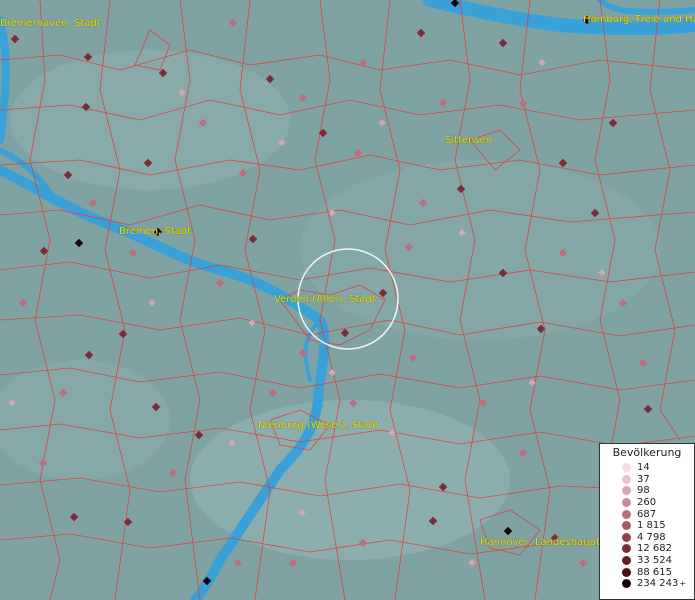 This screenshot has width=695, height=600. What do you see at coordinates (325, 299) in the screenshot?
I see `label-verden: Verden (Aller), Stadt` at bounding box center [325, 299].